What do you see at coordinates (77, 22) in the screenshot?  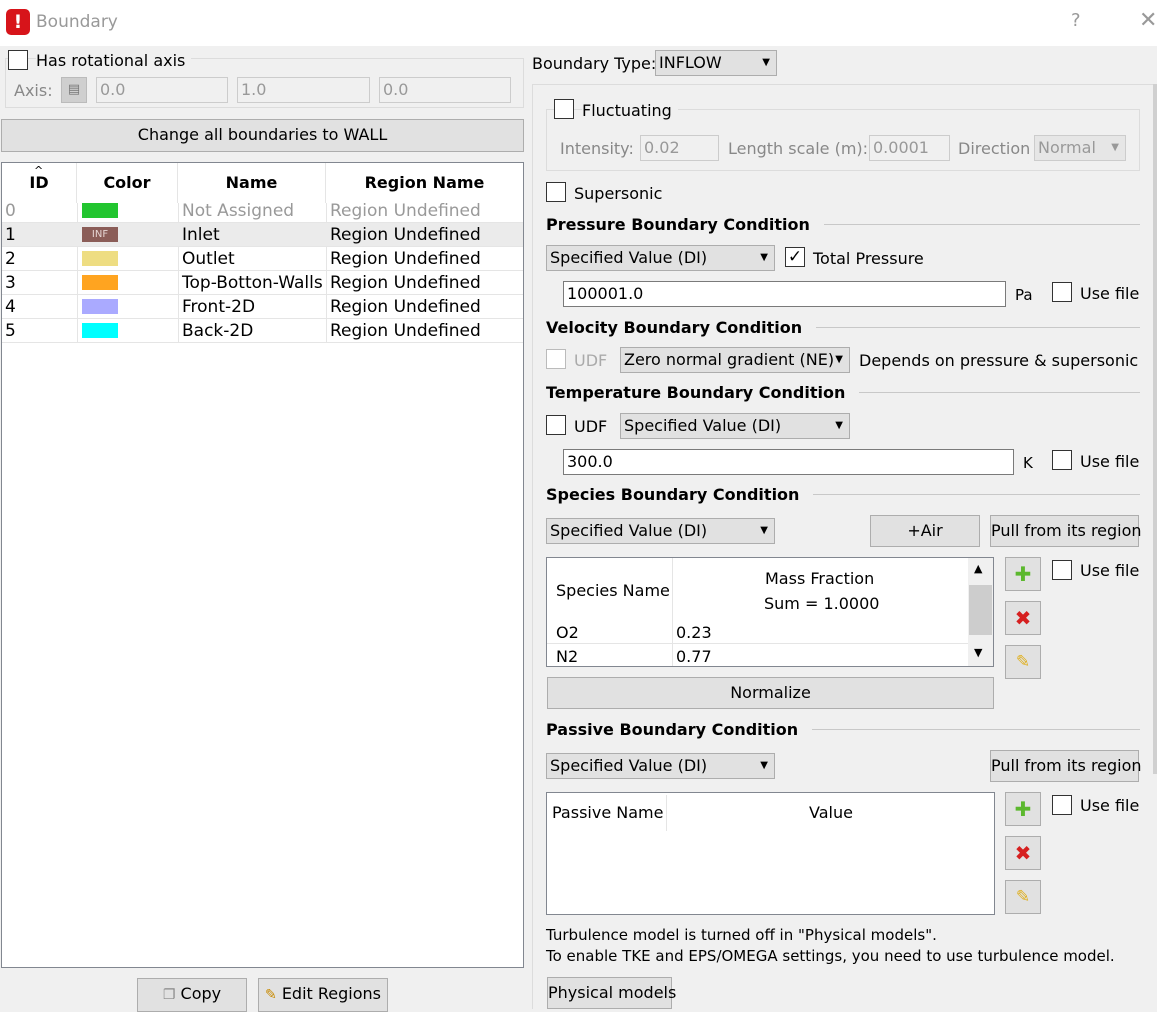 I see `window-title: Boundary` at bounding box center [77, 22].